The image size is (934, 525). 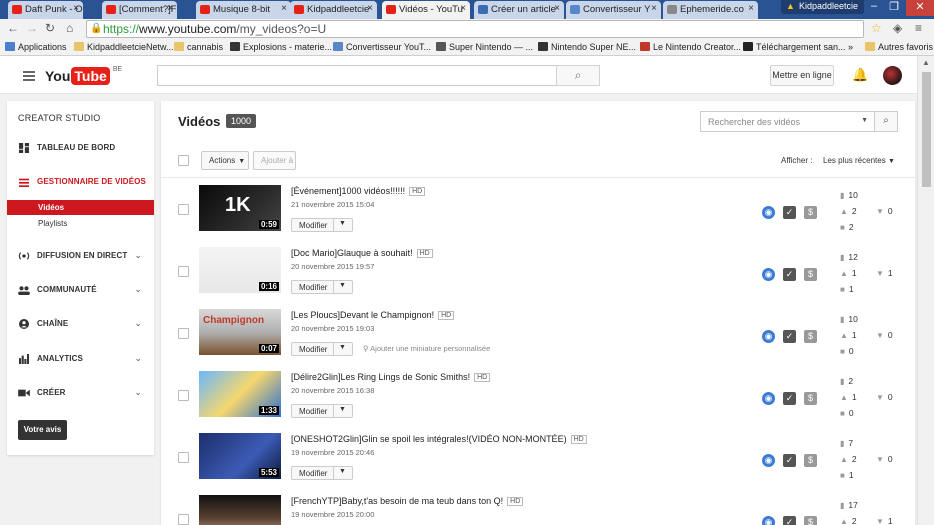 What do you see at coordinates (876, 28) in the screenshot?
I see `bookmark-star-icon: ☆` at bounding box center [876, 28].